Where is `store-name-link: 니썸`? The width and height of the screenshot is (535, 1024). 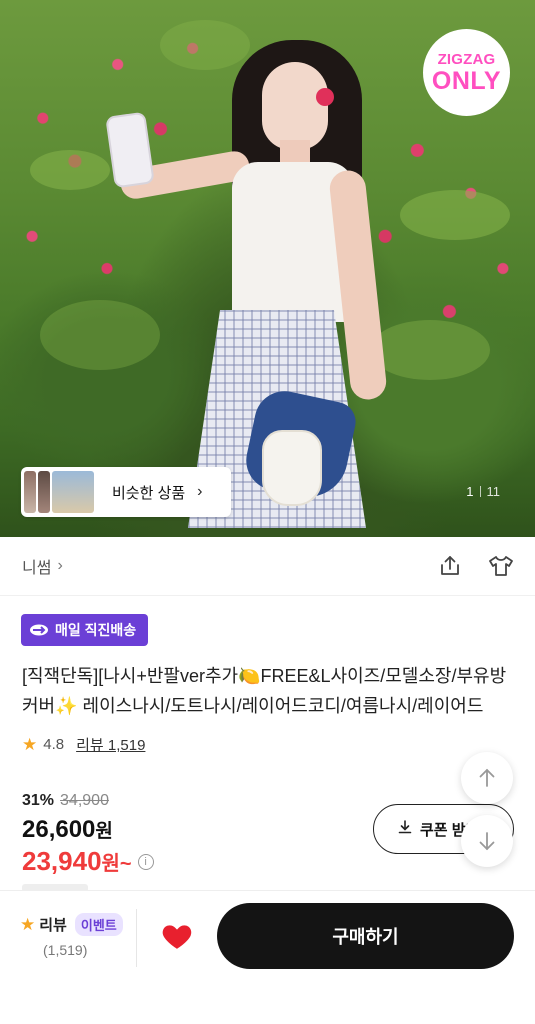 store-name-link: 니썸 is located at coordinates (36, 566).